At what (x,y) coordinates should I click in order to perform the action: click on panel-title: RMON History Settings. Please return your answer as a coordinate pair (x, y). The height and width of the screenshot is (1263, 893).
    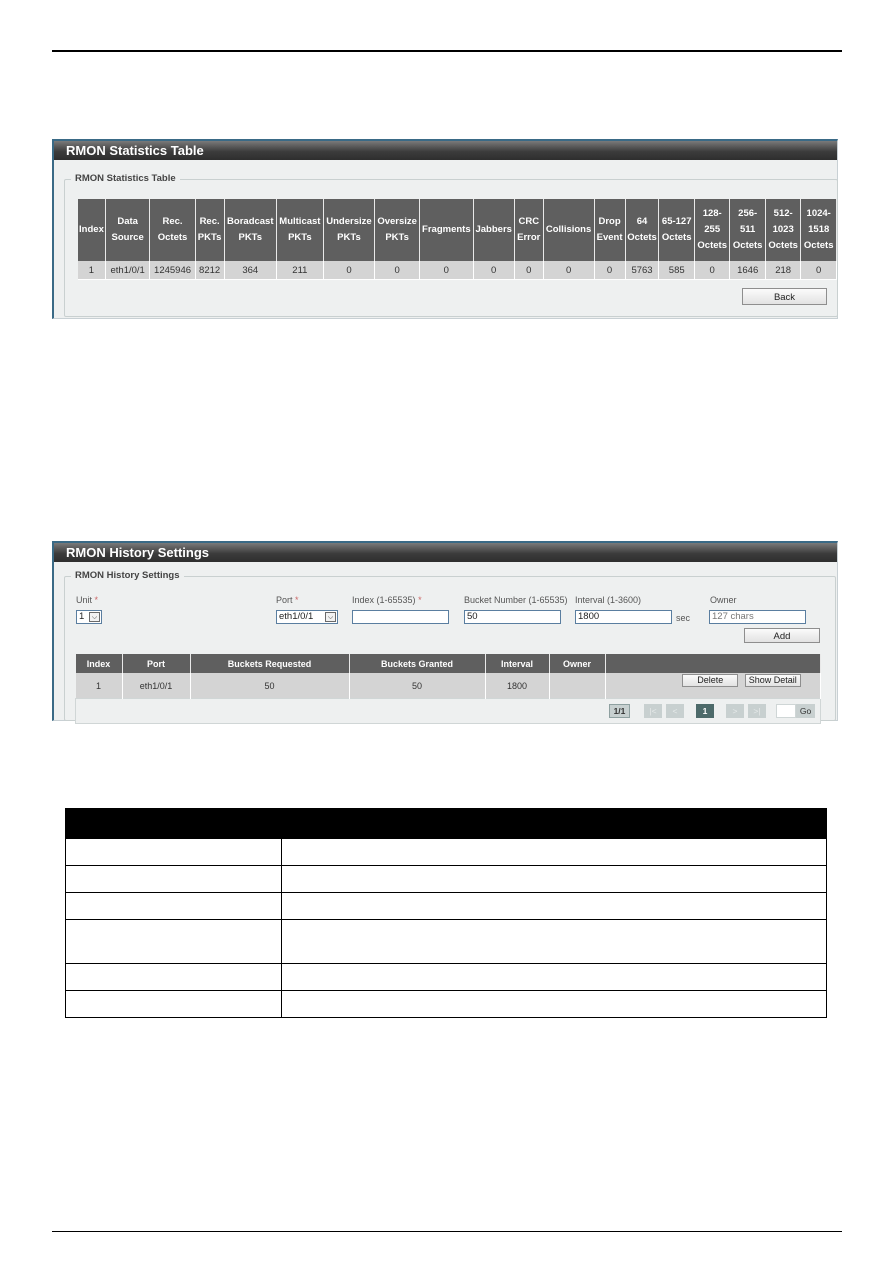
    Looking at the image, I should click on (445, 552).